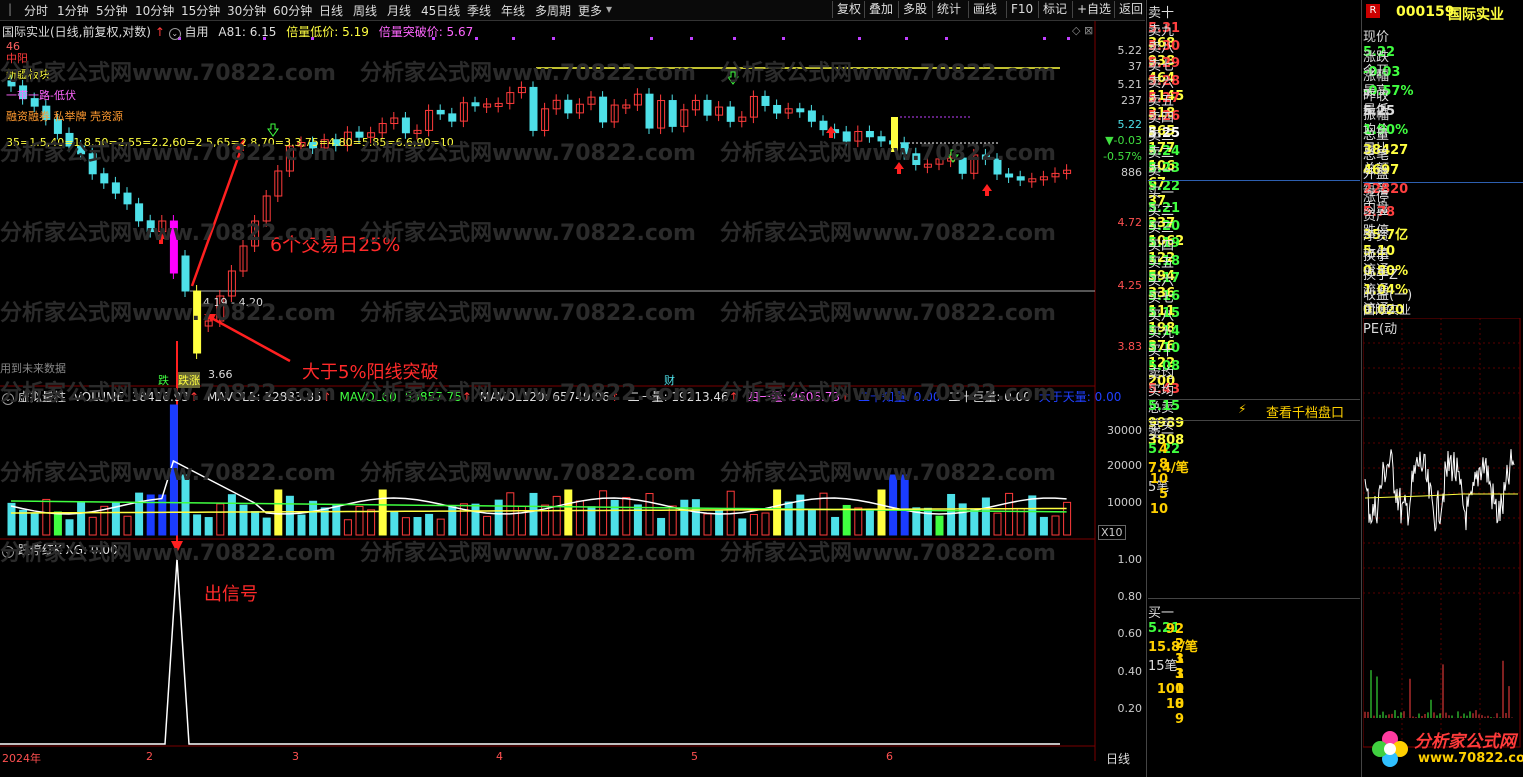 The image size is (1523, 777). Describe the element at coordinates (1254, 166) in the screenshot. I see `order-book-row: 卖二 5.23 67` at that location.